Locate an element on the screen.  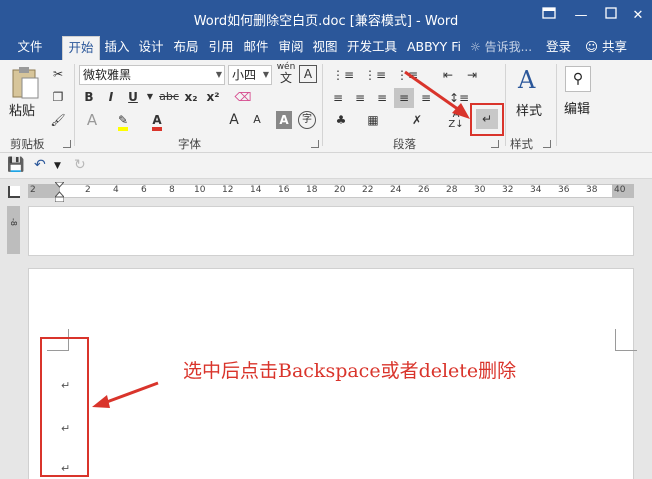
undo-icon: ↶ is located at coordinates (40, 165).